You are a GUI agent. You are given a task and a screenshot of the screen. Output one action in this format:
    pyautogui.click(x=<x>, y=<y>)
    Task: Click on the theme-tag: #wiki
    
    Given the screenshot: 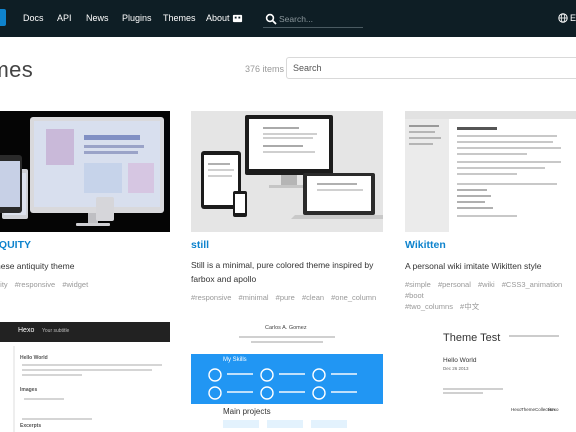 What is the action you would take?
    pyautogui.click(x=486, y=284)
    